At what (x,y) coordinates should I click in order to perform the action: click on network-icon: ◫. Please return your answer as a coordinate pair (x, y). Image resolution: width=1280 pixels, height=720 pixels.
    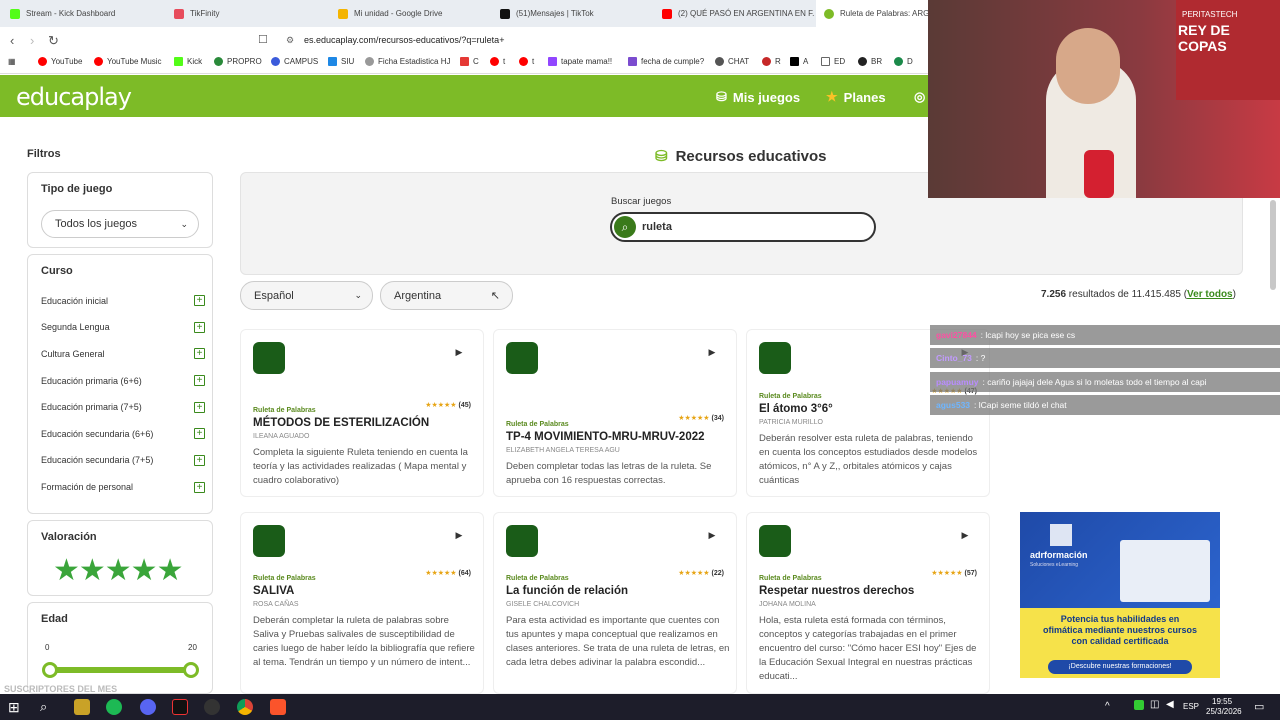
    Looking at the image, I should click on (1154, 704).